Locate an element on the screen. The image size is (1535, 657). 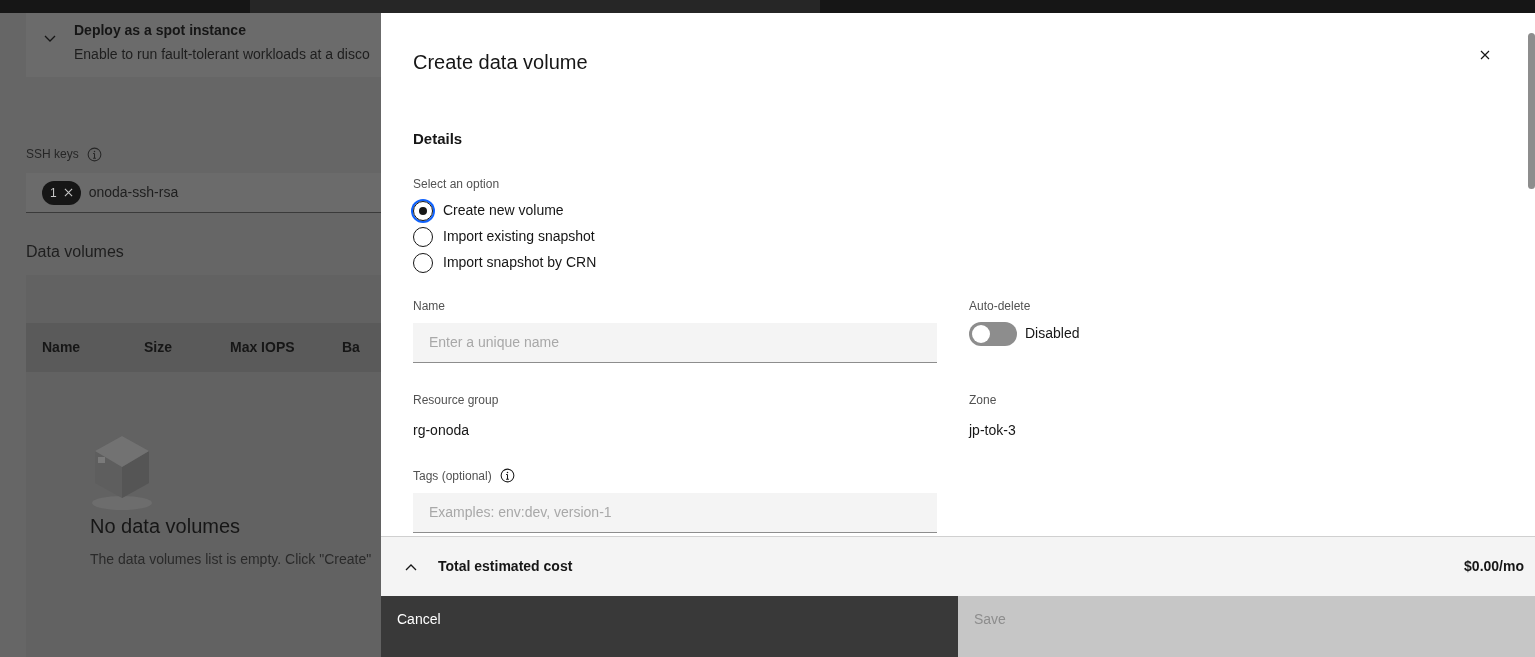
toggle-state: Disabled is located at coordinates (1052, 333).